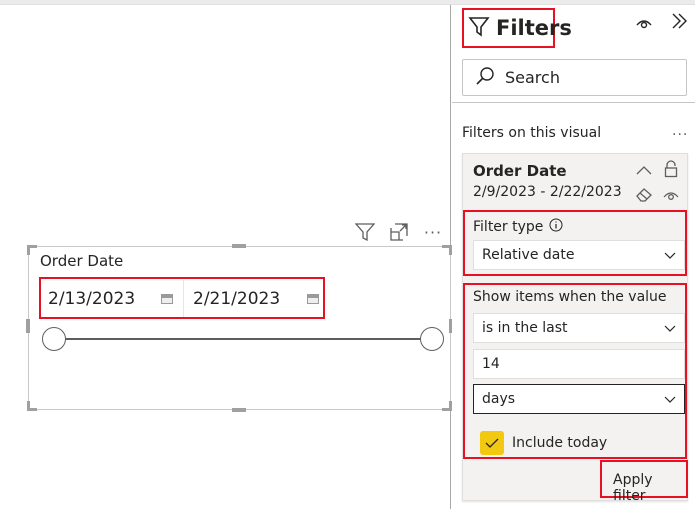  What do you see at coordinates (528, 255) in the screenshot?
I see `filter-type-value: Relative date` at bounding box center [528, 255].